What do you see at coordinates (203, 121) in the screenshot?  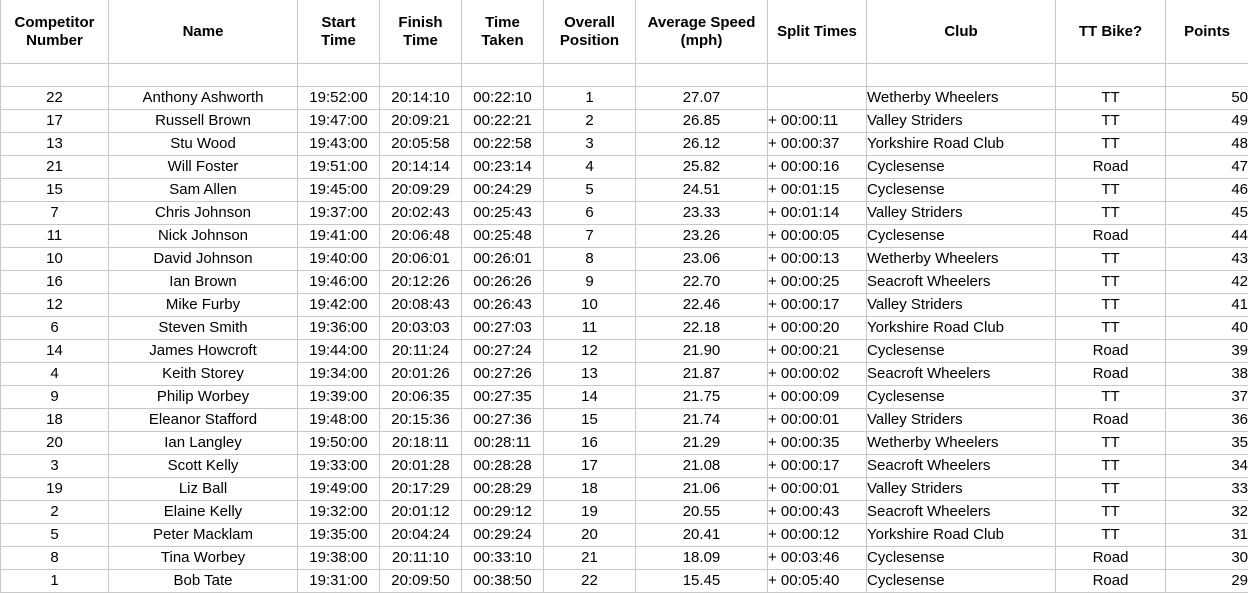 I see `cell-name: Russell Brown` at bounding box center [203, 121].